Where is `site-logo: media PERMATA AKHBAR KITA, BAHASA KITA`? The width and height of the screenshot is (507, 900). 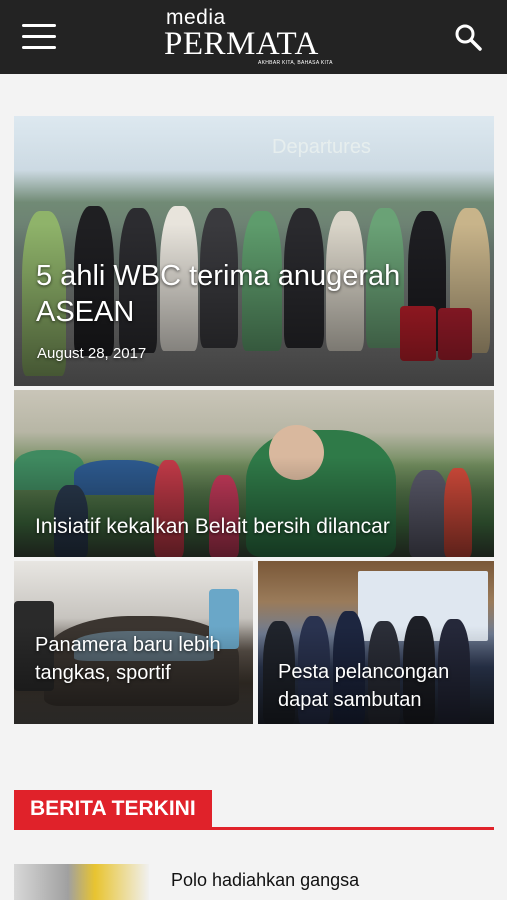
site-logo: media PERMATA AKHBAR KITA, BAHASA KITA is located at coordinates (250, 37).